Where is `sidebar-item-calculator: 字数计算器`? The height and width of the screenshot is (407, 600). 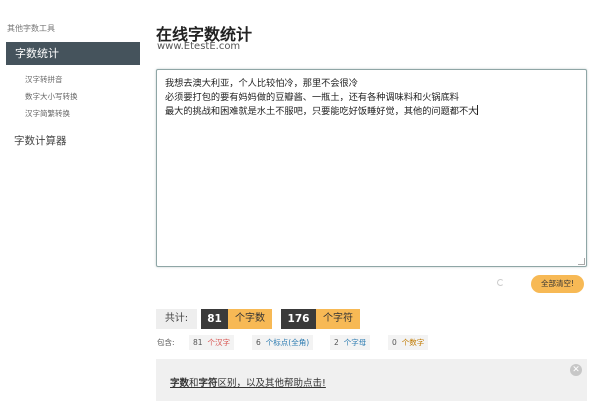
sidebar-item-calculator: 字数计算器 is located at coordinates (40, 140).